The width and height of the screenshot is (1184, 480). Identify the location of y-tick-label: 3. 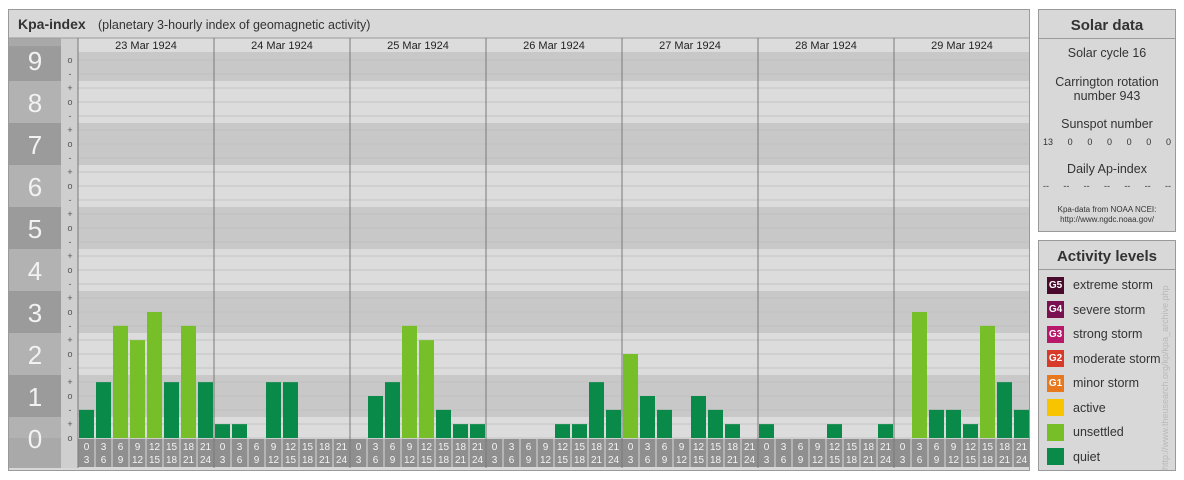
(35, 313).